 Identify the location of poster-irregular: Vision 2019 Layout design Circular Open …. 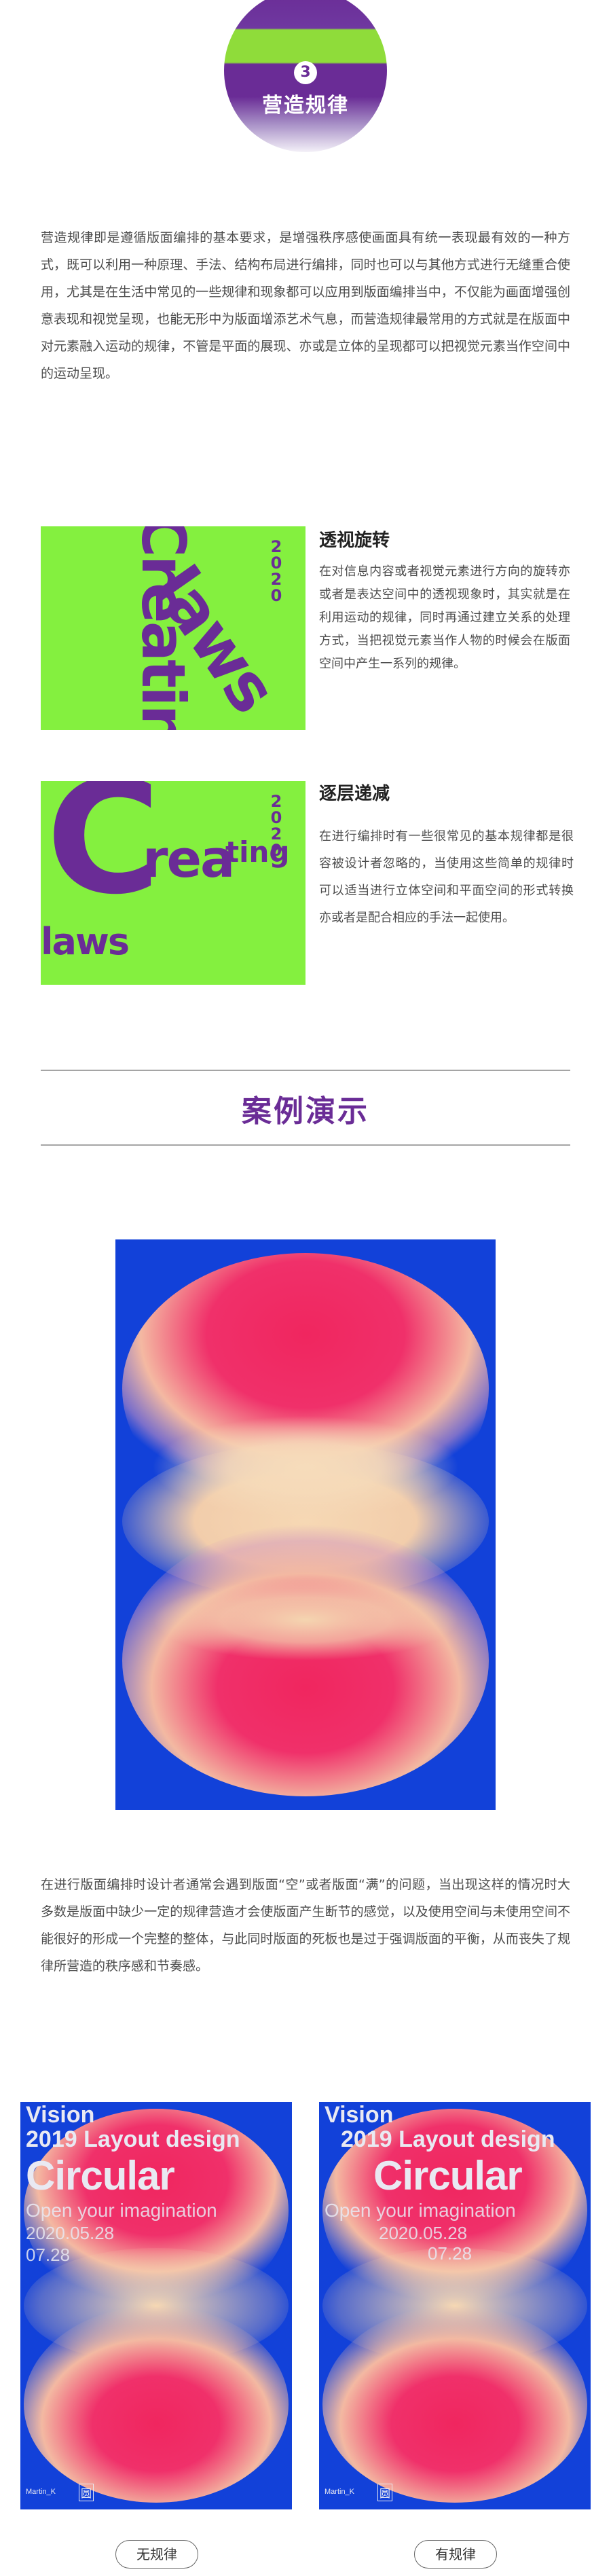
(156, 2305).